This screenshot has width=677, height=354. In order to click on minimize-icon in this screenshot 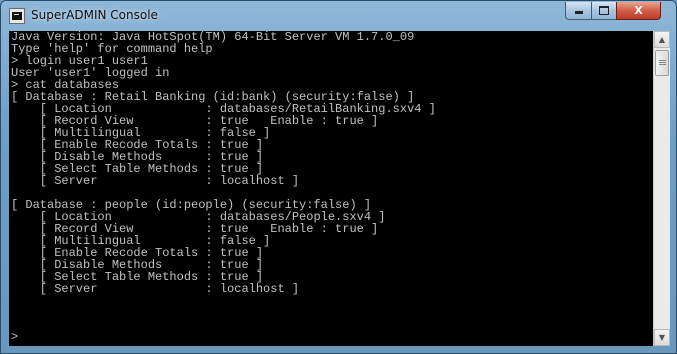, I will do `click(578, 12)`.